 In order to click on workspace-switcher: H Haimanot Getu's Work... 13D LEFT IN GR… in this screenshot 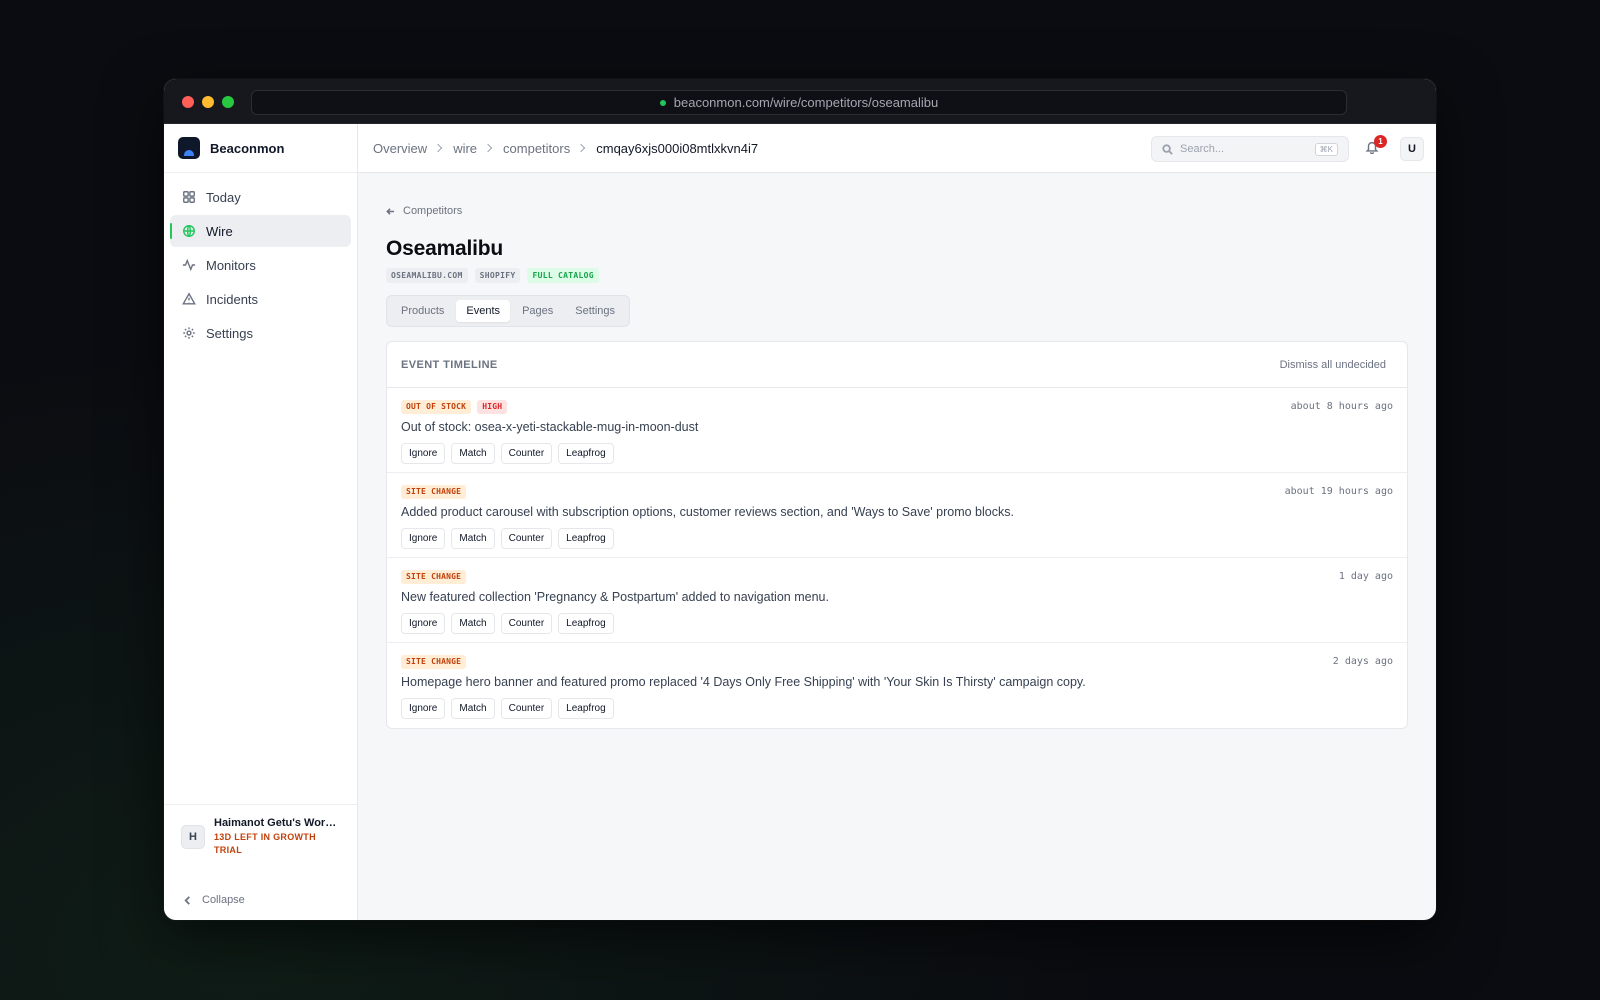, I will do `click(260, 836)`.